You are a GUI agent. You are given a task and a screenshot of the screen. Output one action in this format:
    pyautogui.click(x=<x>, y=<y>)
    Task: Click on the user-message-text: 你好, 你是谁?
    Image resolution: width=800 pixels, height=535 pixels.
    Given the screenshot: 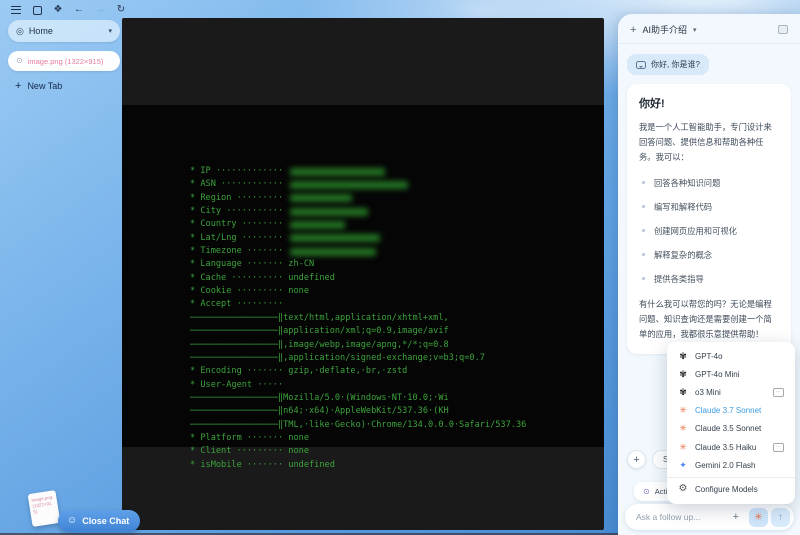 What is the action you would take?
    pyautogui.click(x=675, y=64)
    